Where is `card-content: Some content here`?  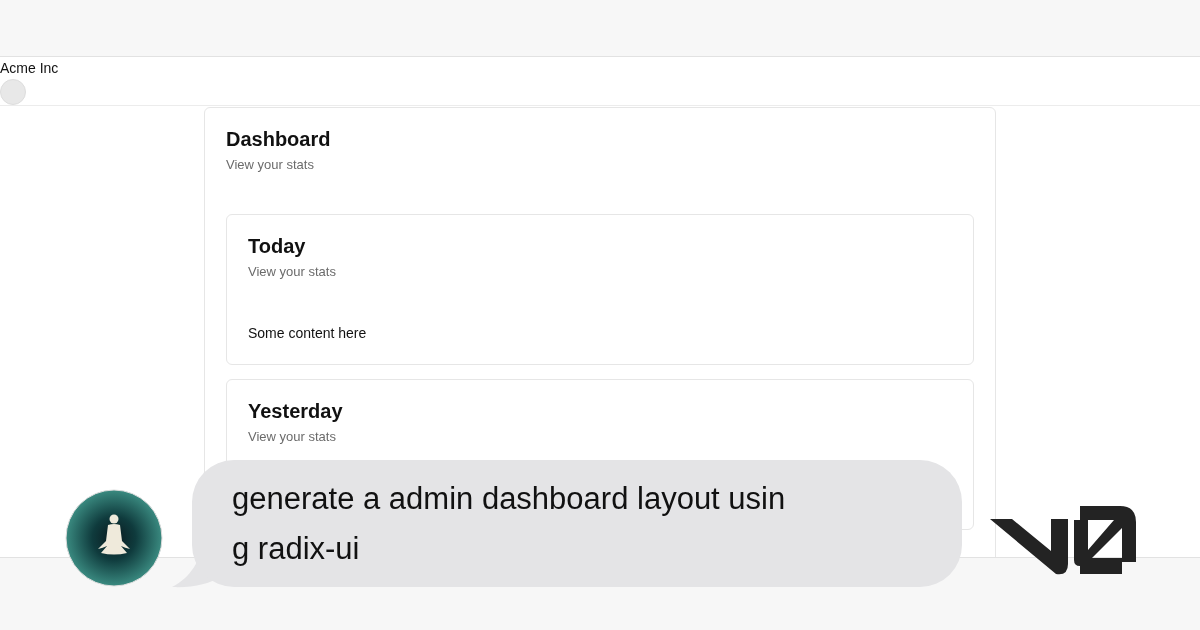 card-content: Some content here is located at coordinates (308, 333).